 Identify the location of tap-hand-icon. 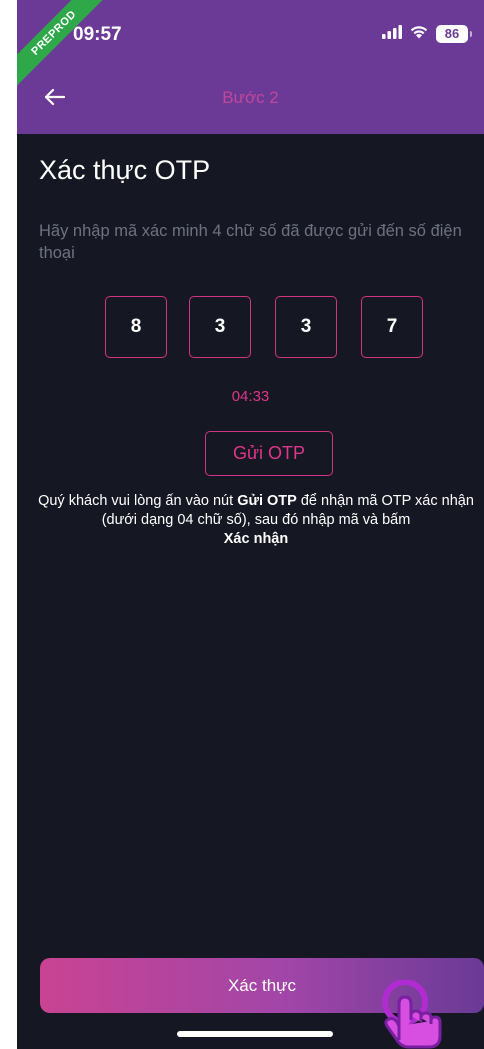
(410, 1014).